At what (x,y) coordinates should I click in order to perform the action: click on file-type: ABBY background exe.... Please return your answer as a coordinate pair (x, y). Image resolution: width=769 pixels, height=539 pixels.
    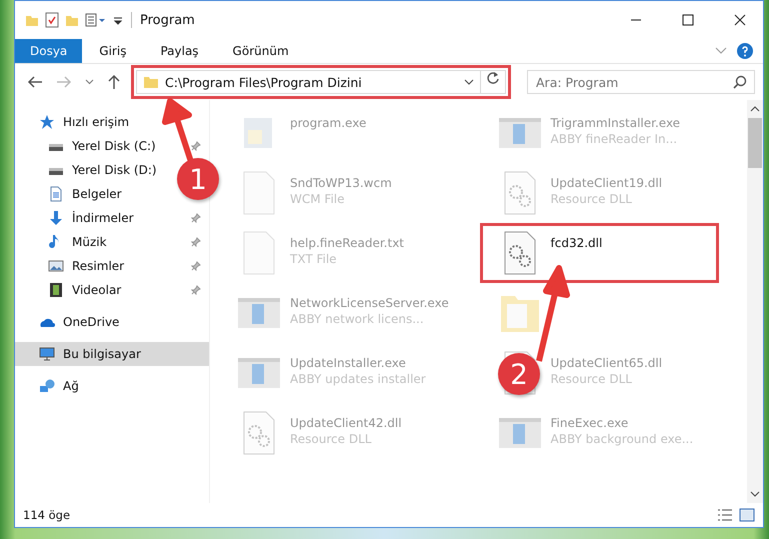
    Looking at the image, I should click on (622, 439).